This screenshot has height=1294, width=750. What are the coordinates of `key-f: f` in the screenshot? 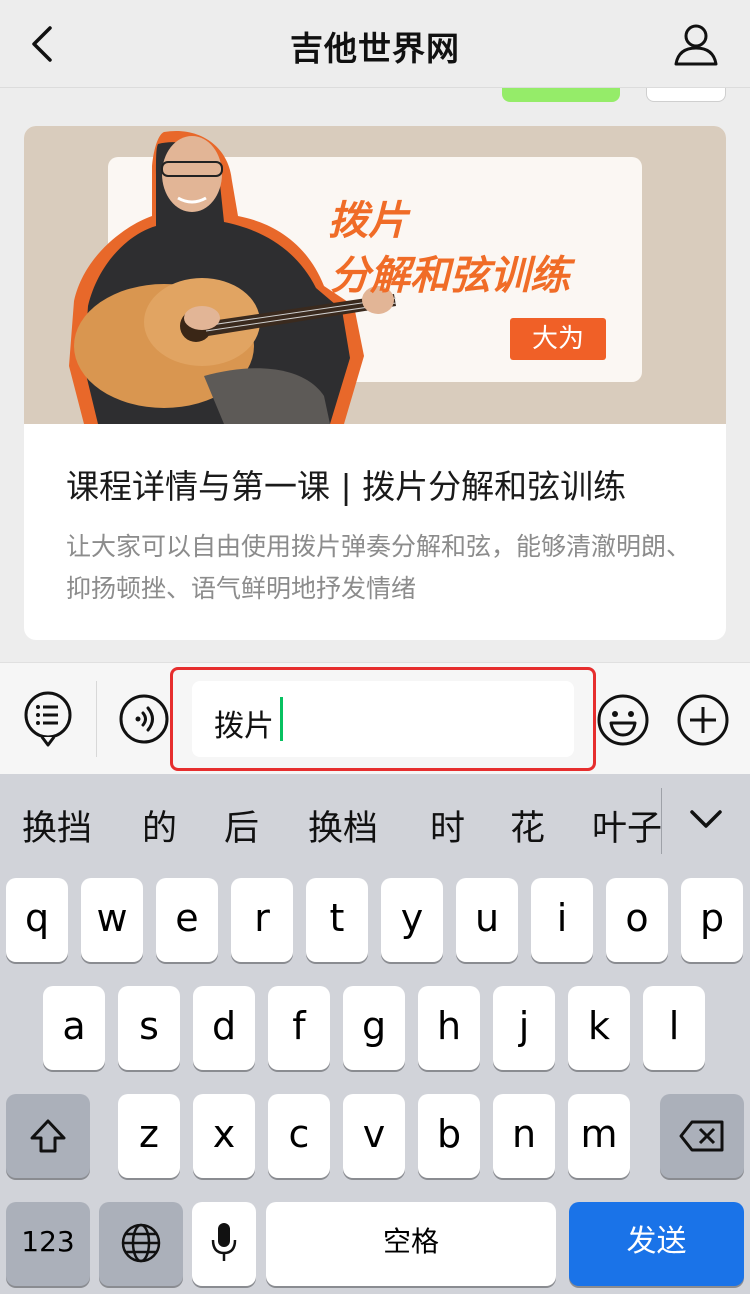 It's located at (299, 1028).